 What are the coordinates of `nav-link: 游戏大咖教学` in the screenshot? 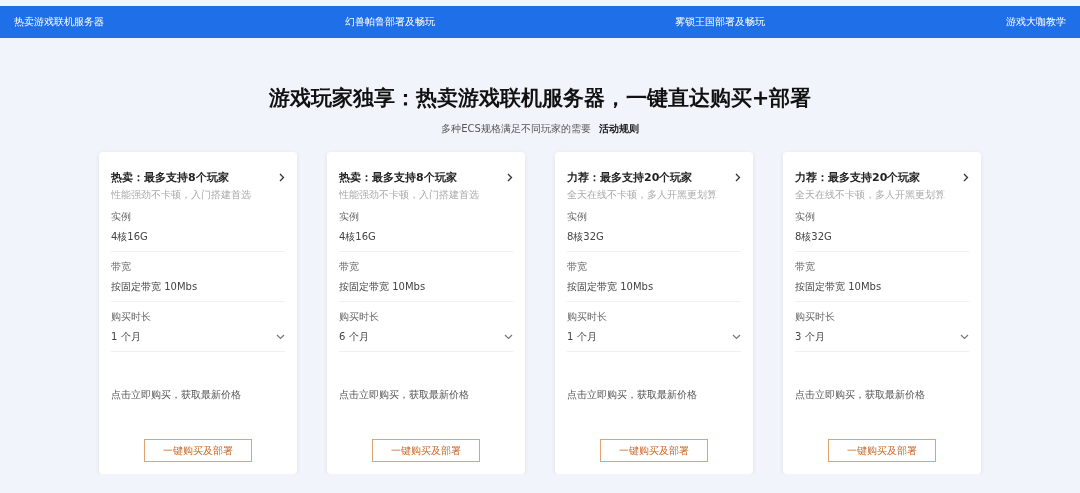 It's located at (1035, 22).